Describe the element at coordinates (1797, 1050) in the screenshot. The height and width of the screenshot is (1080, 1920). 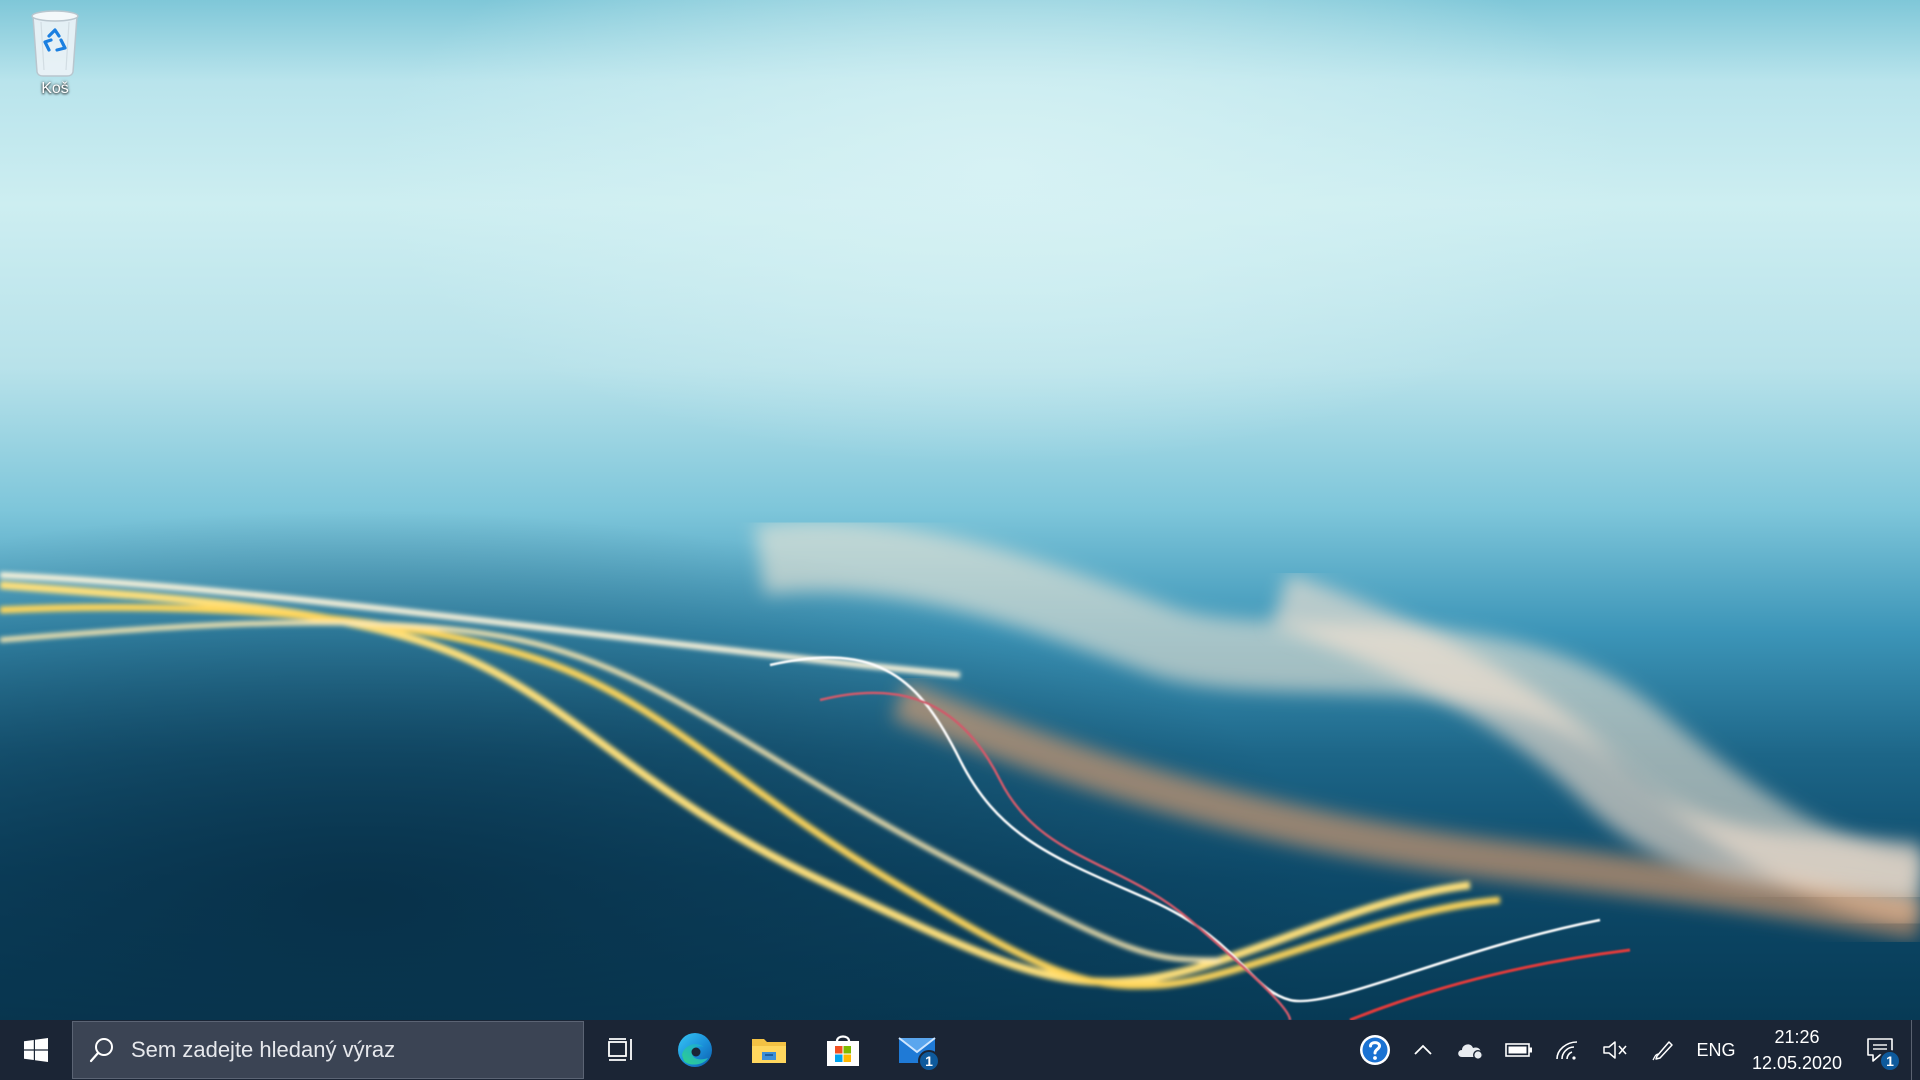
I see `tray-clock: 21:26 12.05.2020` at that location.